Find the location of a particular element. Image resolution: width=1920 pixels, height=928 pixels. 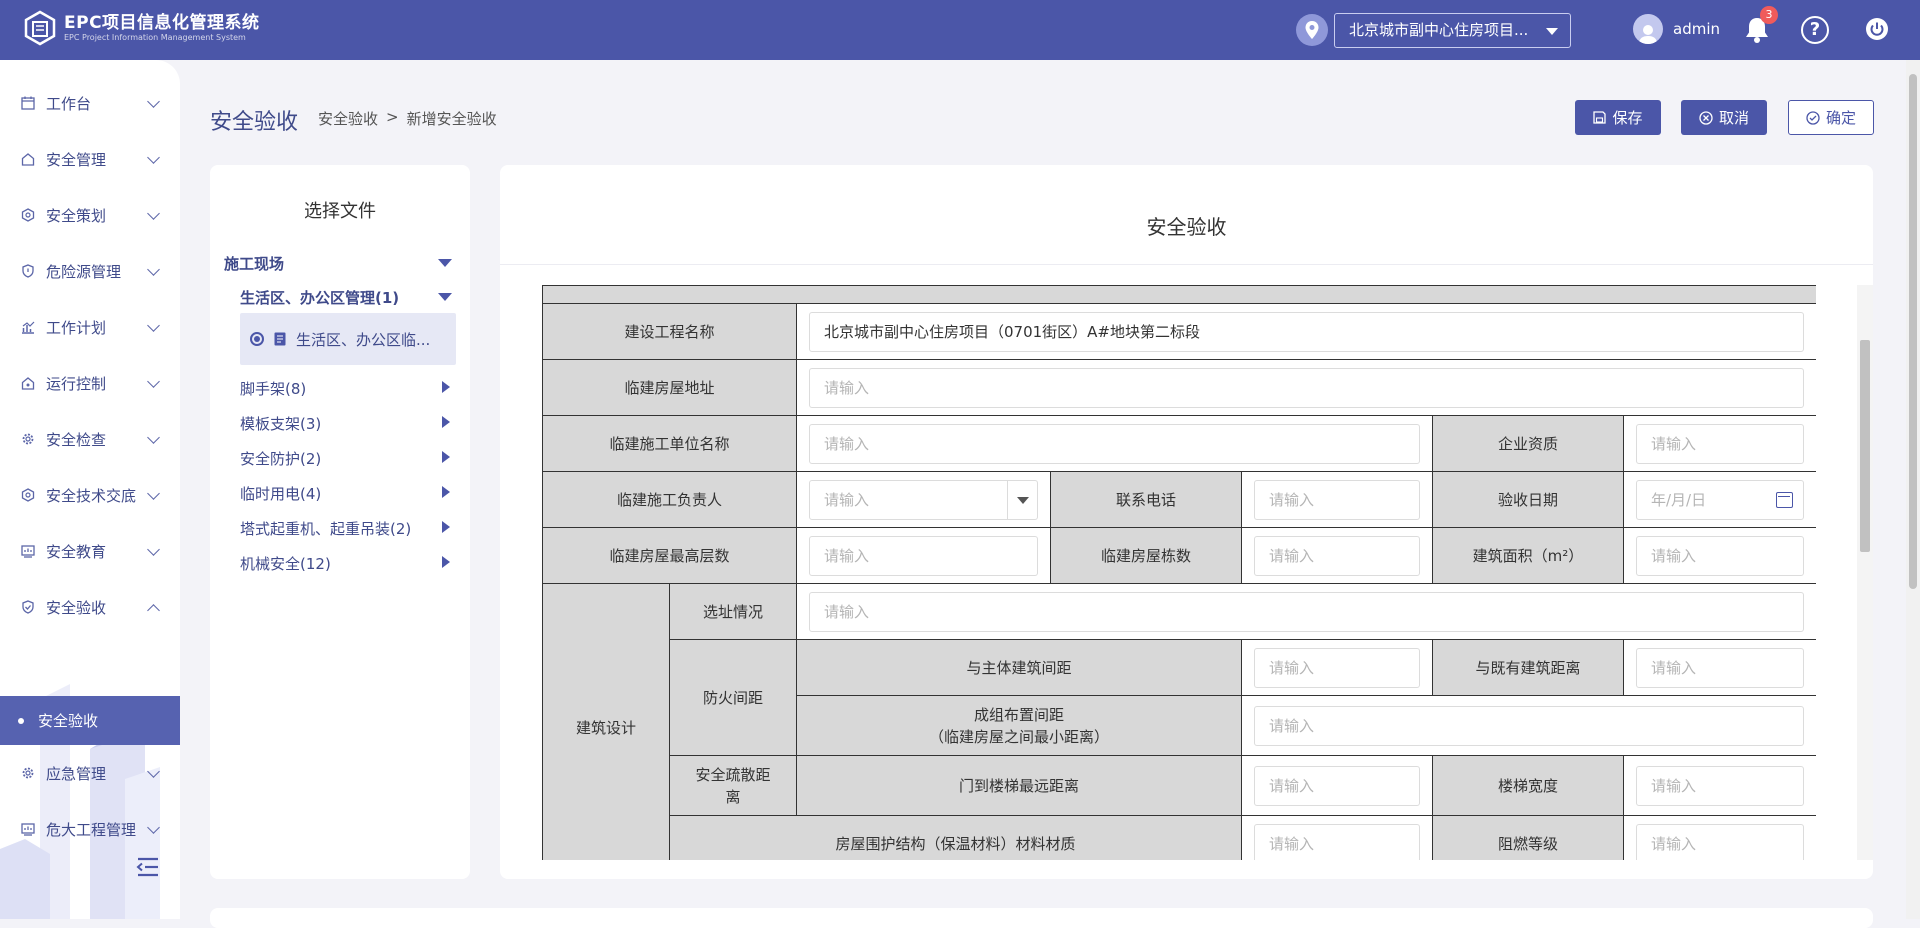

label-evac-line1: 安全疏散距 is located at coordinates (733, 774).